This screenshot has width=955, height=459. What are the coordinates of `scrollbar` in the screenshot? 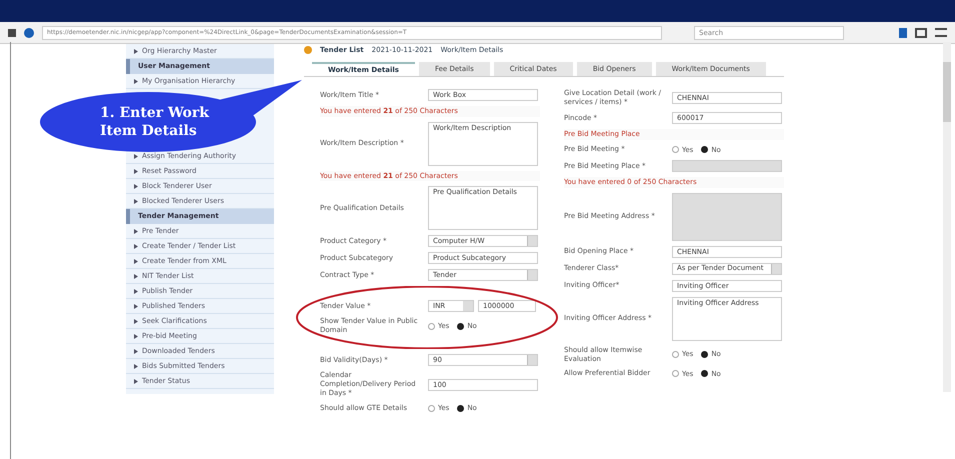 It's located at (947, 217).